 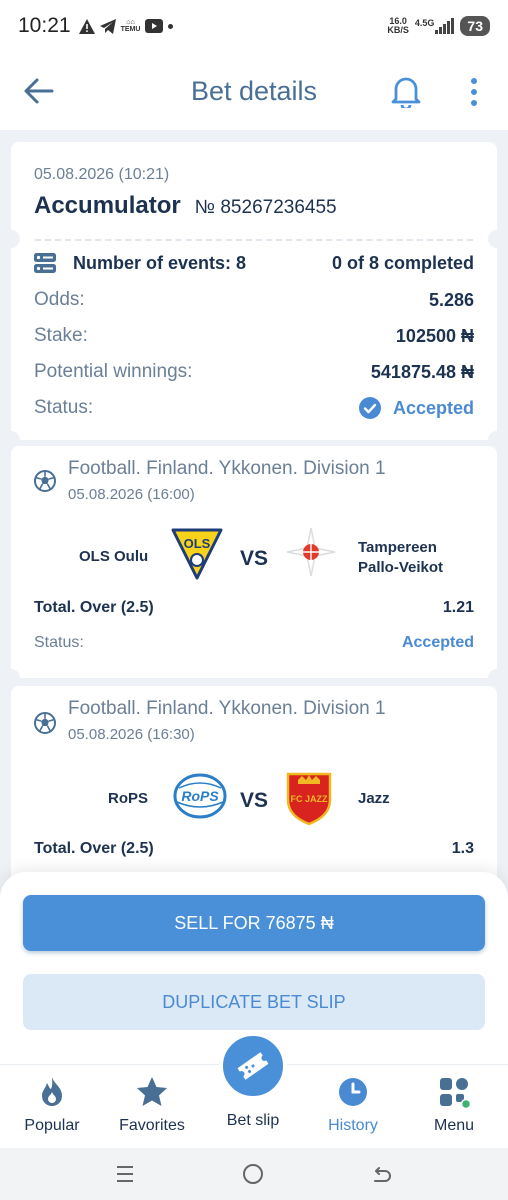 I want to click on check-badge-icon, so click(x=369, y=408).